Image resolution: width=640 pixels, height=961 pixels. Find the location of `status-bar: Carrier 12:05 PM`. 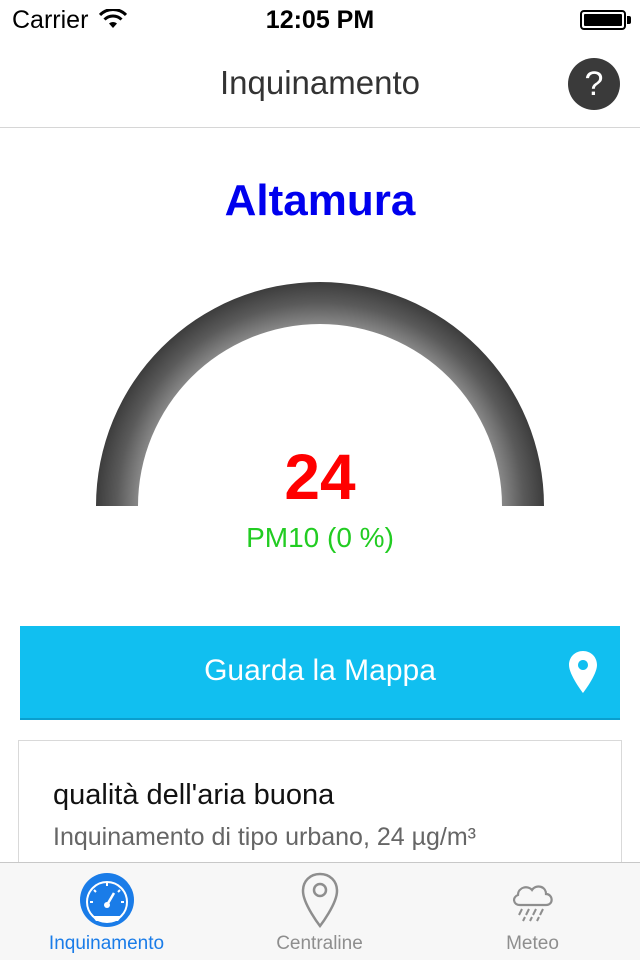

status-bar: Carrier 12:05 PM is located at coordinates (320, 20).